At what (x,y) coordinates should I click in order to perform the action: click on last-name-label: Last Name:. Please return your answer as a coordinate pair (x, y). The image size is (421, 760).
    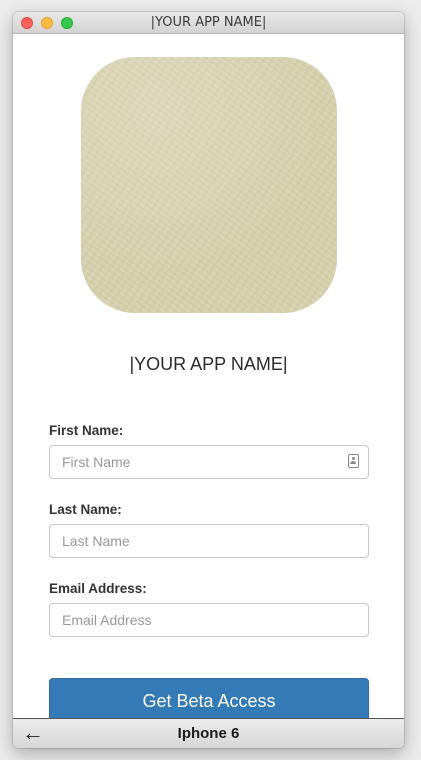
    Looking at the image, I should click on (85, 509).